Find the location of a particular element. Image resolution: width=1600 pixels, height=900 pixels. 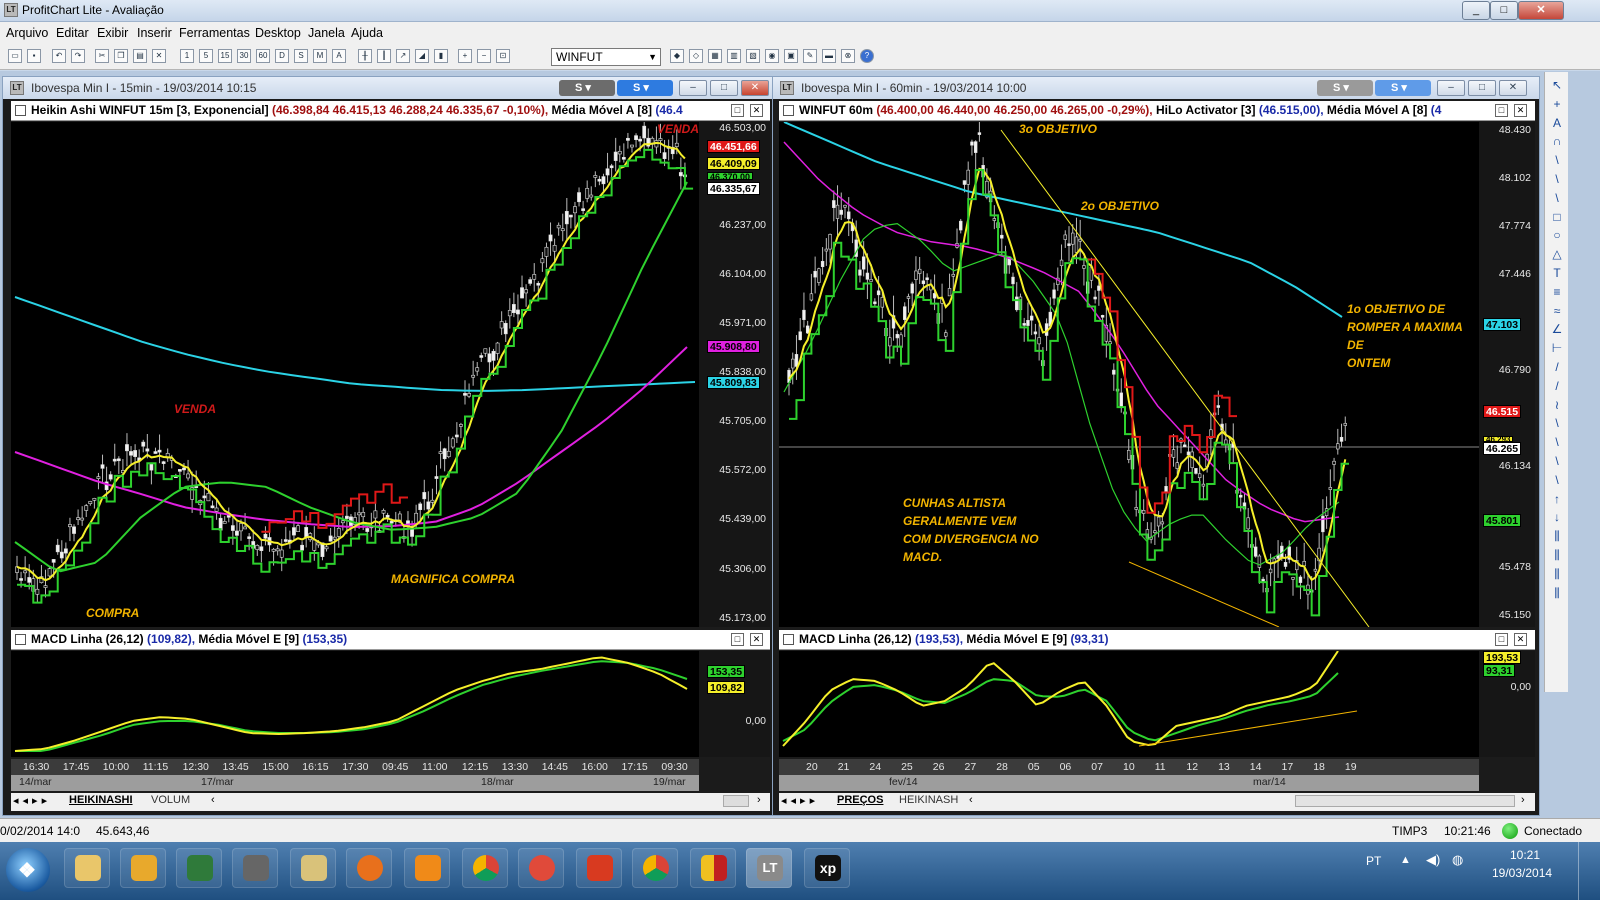

paste-icon: ▤ is located at coordinates (140, 56).